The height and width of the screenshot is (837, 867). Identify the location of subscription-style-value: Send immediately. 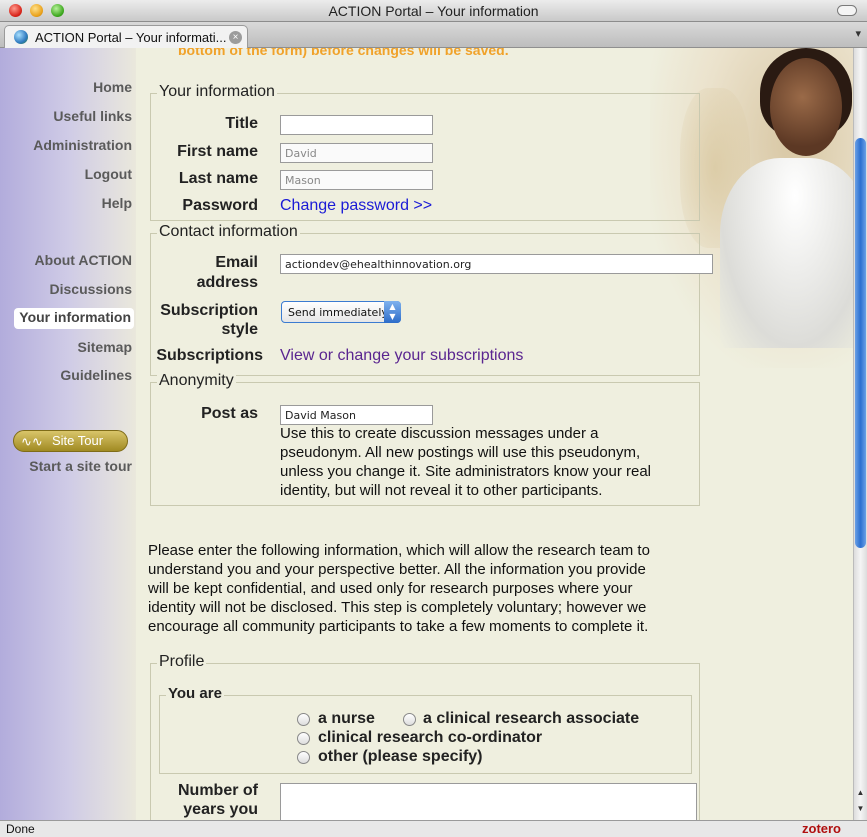
(338, 312).